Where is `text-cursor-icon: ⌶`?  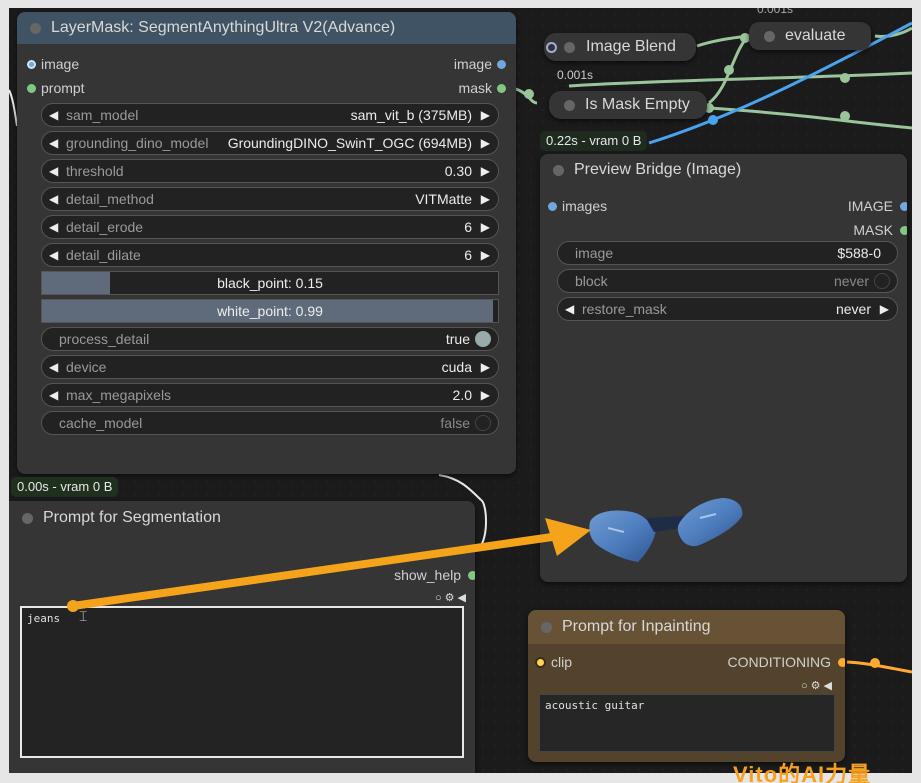 text-cursor-icon: ⌶ is located at coordinates (83, 616).